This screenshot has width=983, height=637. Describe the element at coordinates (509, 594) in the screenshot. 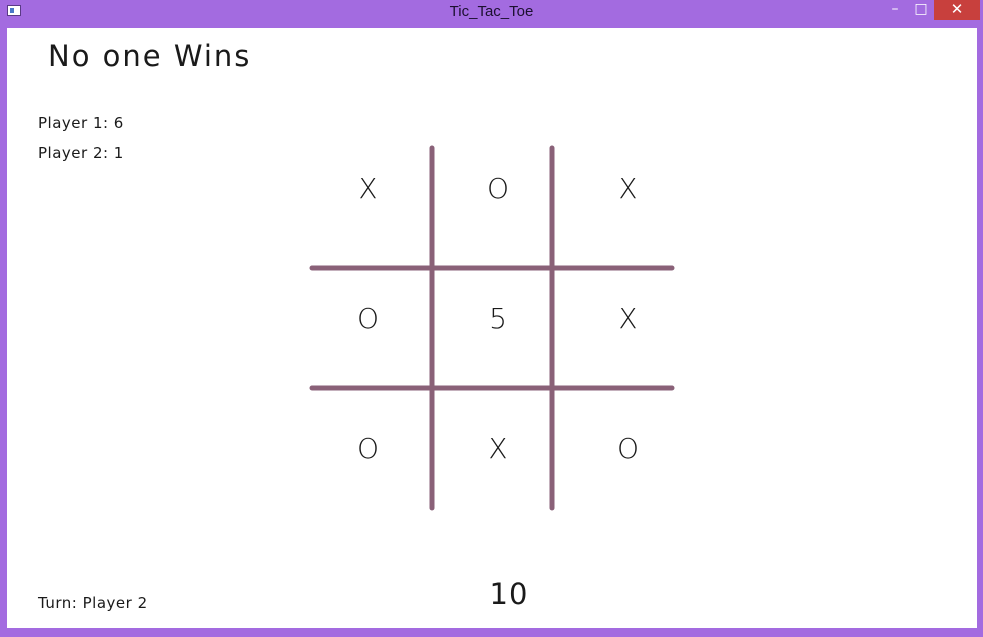

I see `countdown-timer: 10` at that location.